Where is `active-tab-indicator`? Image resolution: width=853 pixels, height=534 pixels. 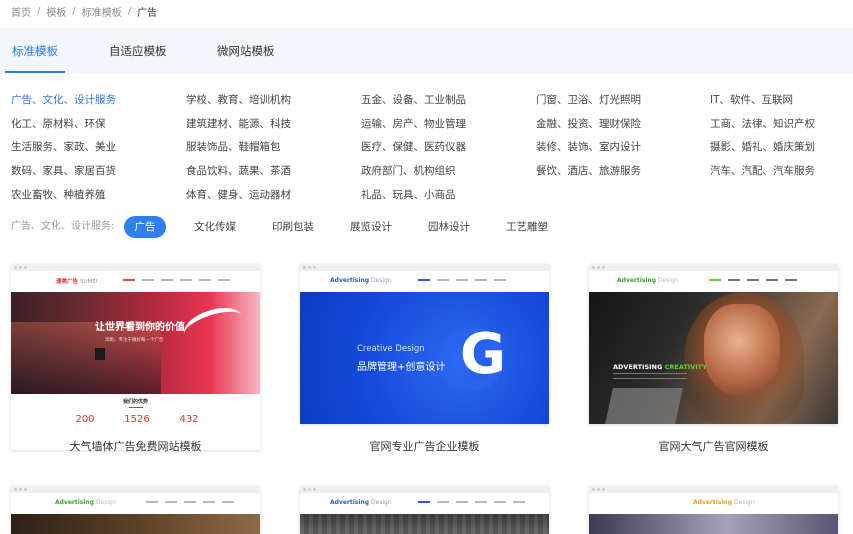 active-tab-indicator is located at coordinates (35, 72).